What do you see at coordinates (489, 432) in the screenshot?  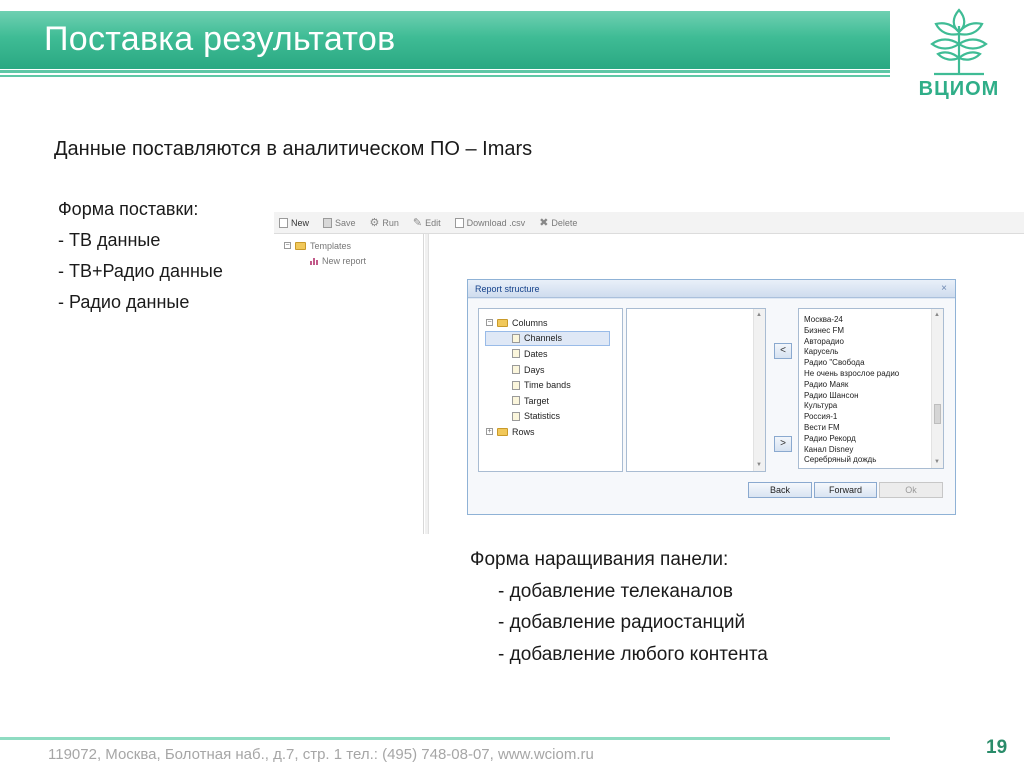 I see `expand-icon: +` at bounding box center [489, 432].